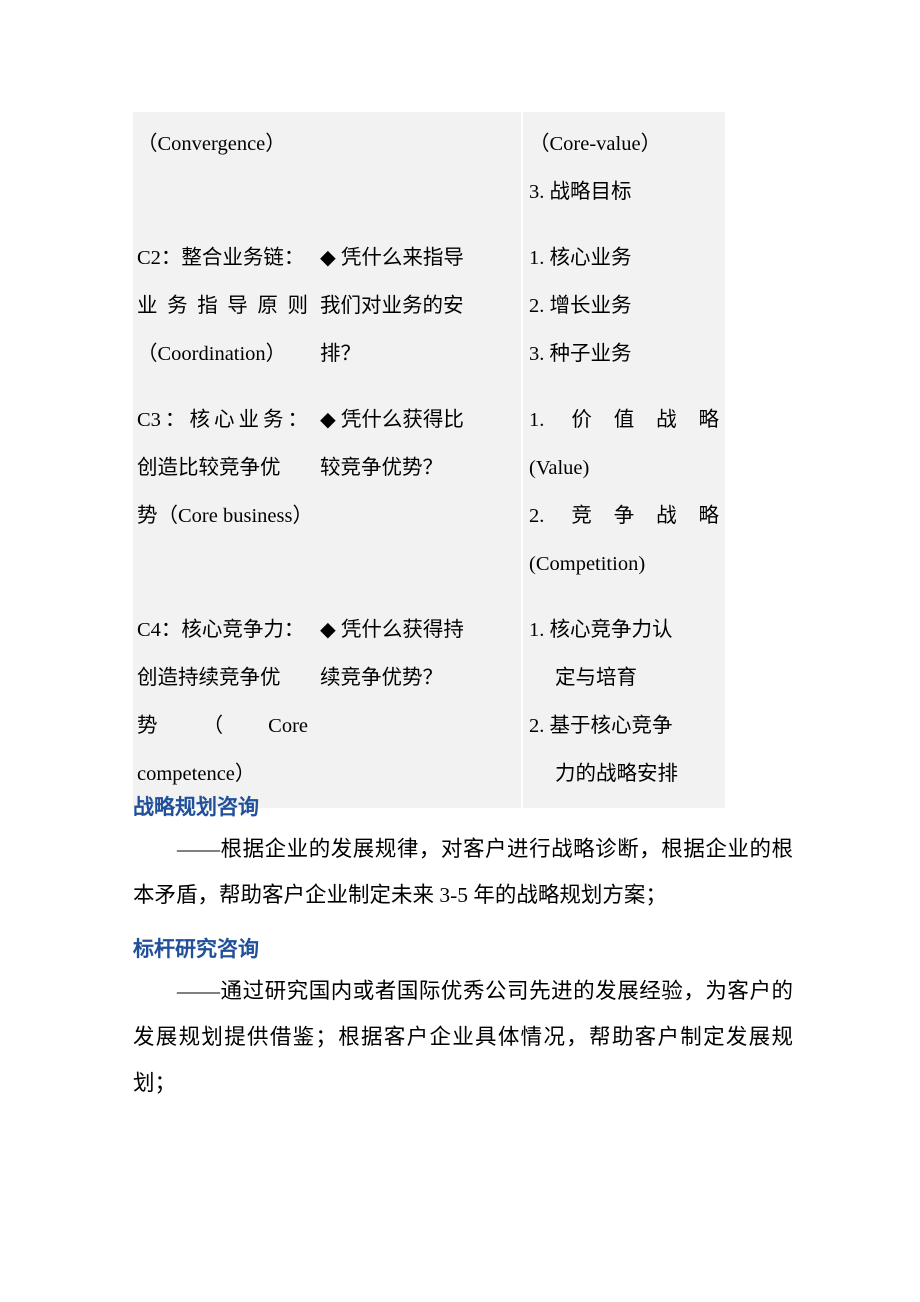  Describe the element at coordinates (221, 258) in the screenshot. I see `cell-line: C2：整合业务链：` at that location.